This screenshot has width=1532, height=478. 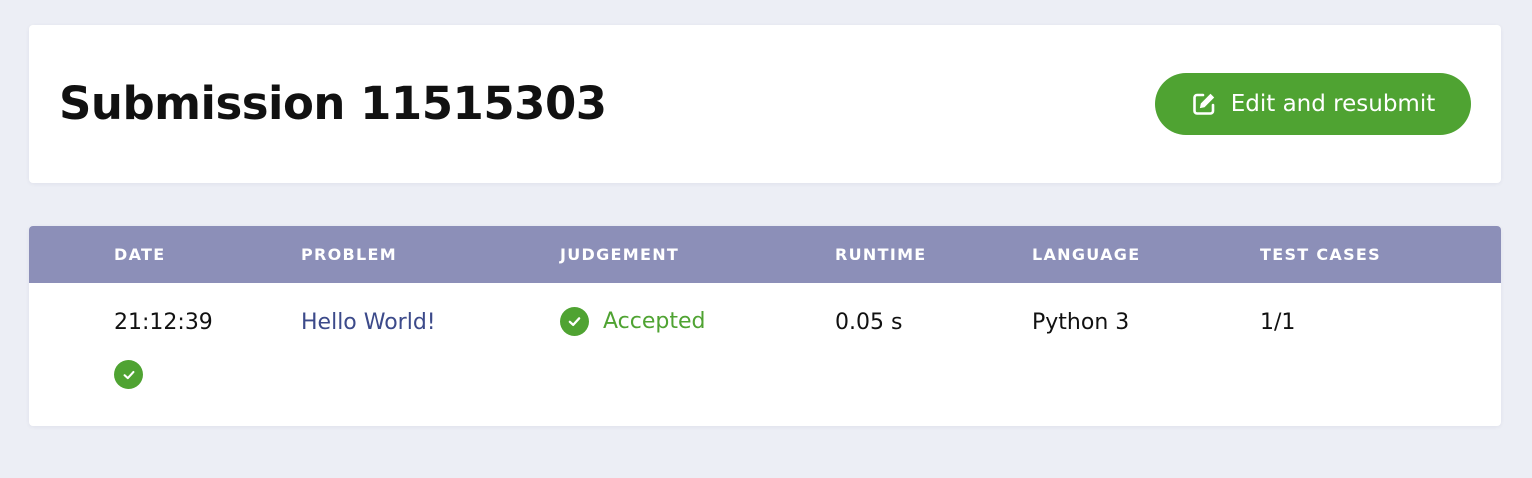 I want to click on cell-language: Python 3, so click(x=1081, y=322).